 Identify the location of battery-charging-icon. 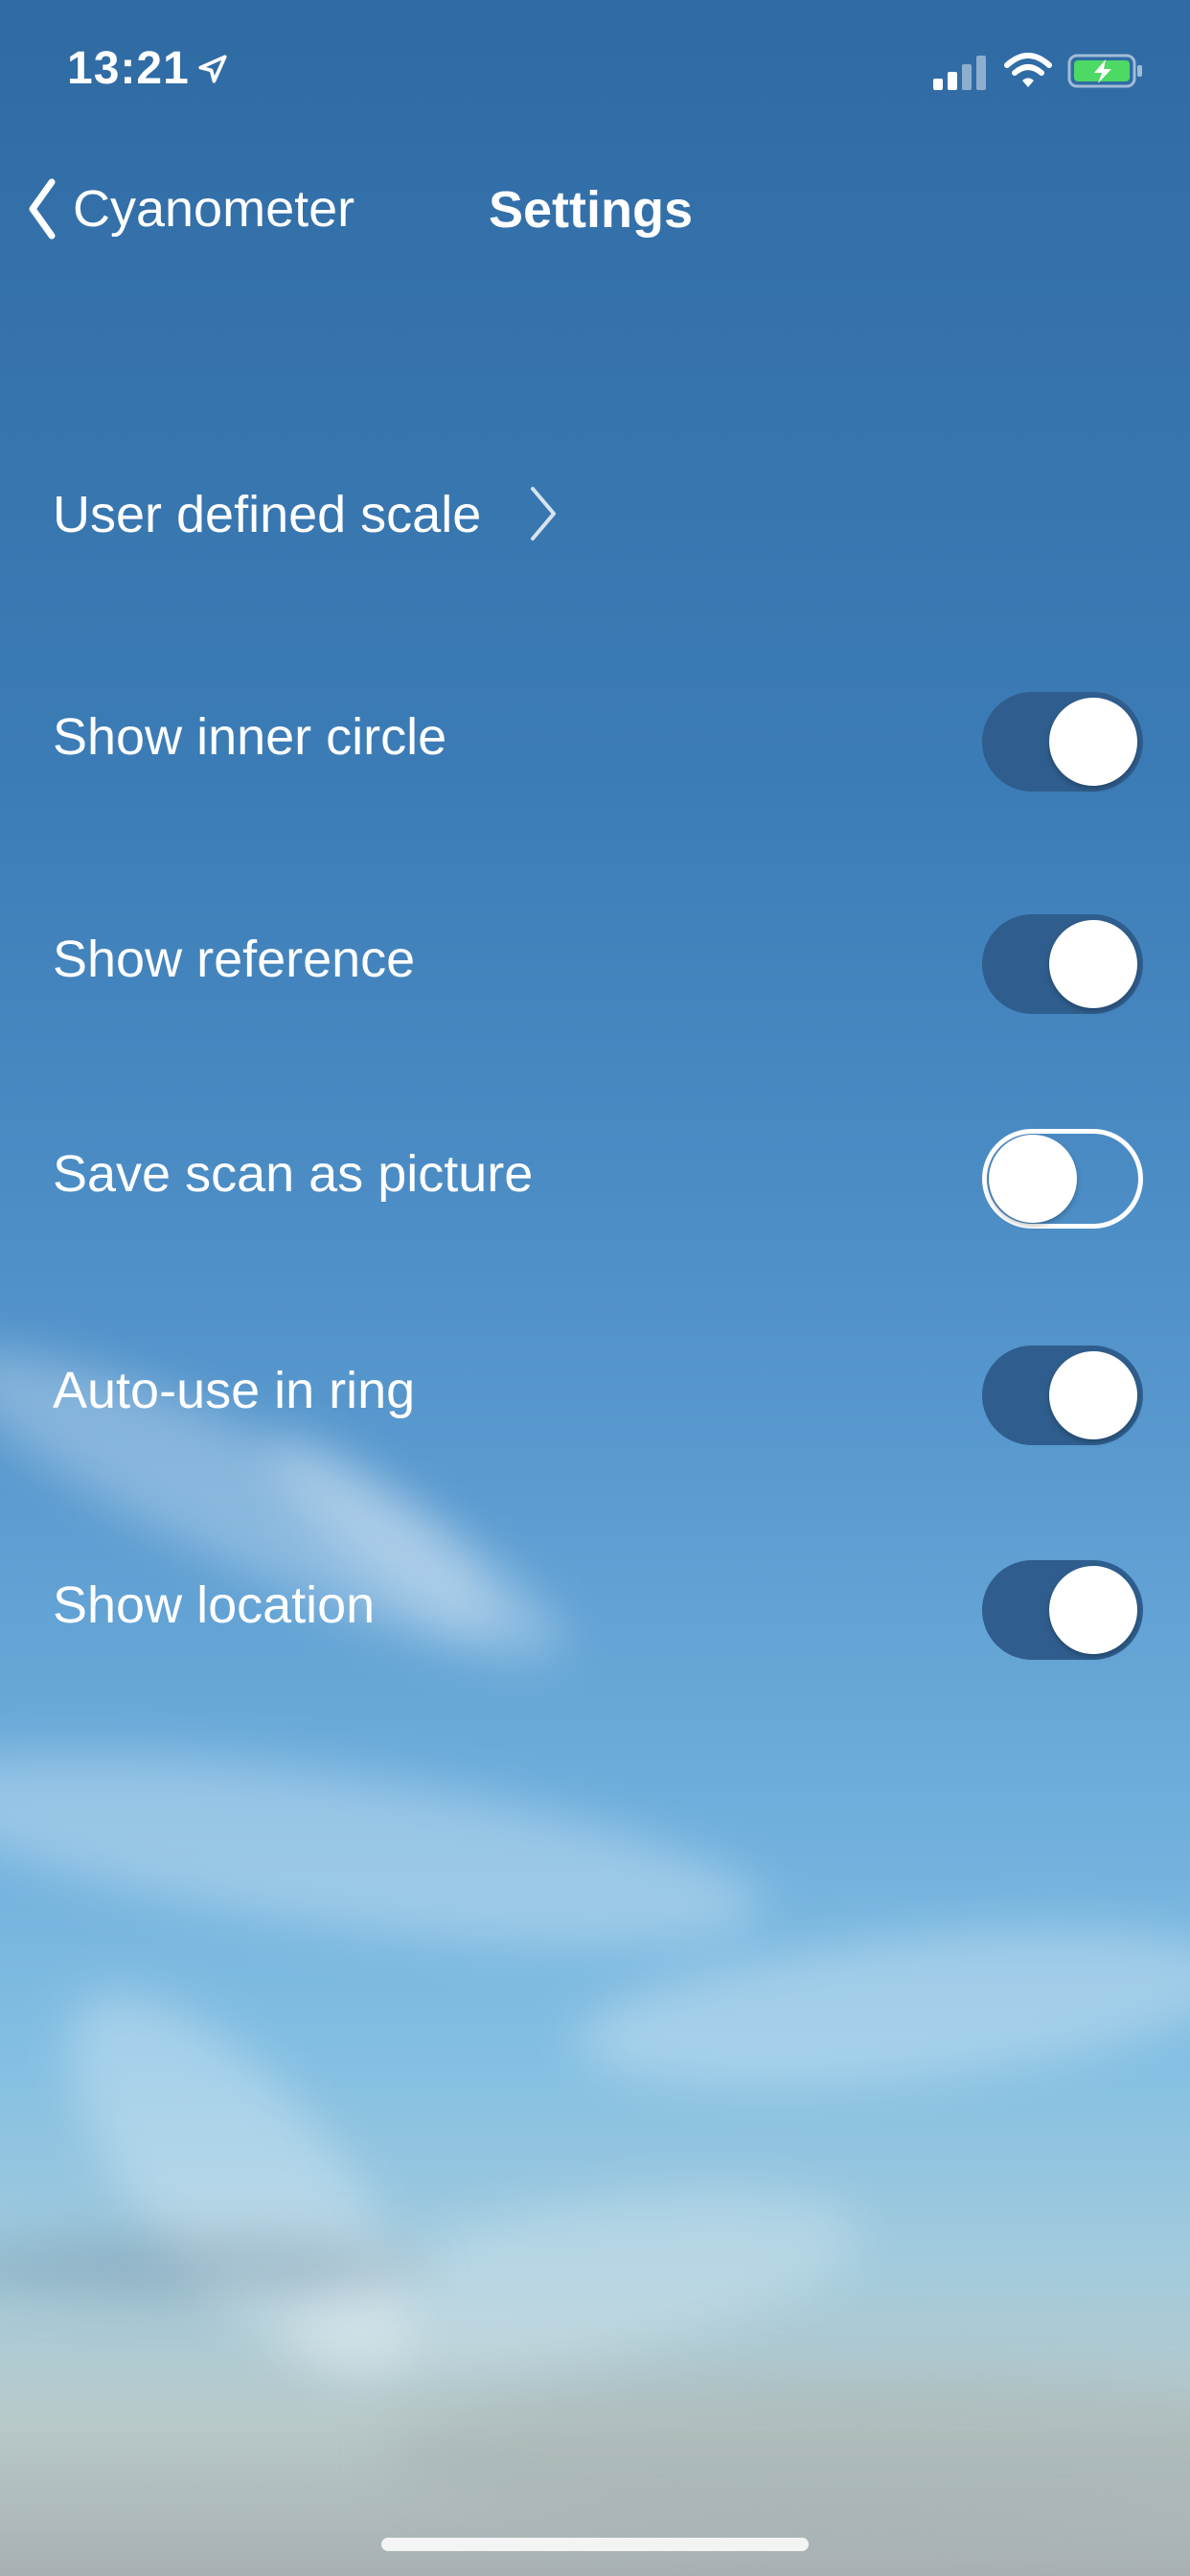
(1104, 71).